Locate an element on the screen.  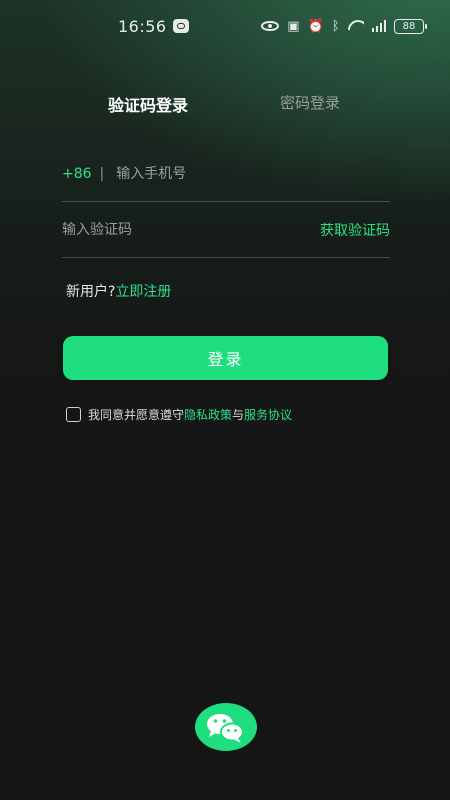
signal-icon is located at coordinates (378, 26).